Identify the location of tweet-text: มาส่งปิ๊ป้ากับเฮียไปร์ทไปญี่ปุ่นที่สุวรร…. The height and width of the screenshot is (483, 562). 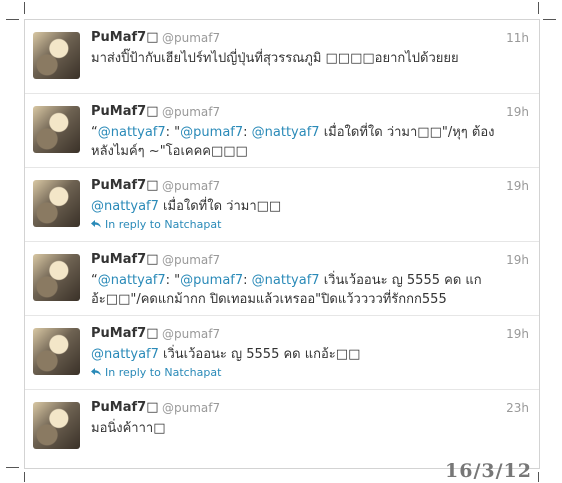
(301, 58).